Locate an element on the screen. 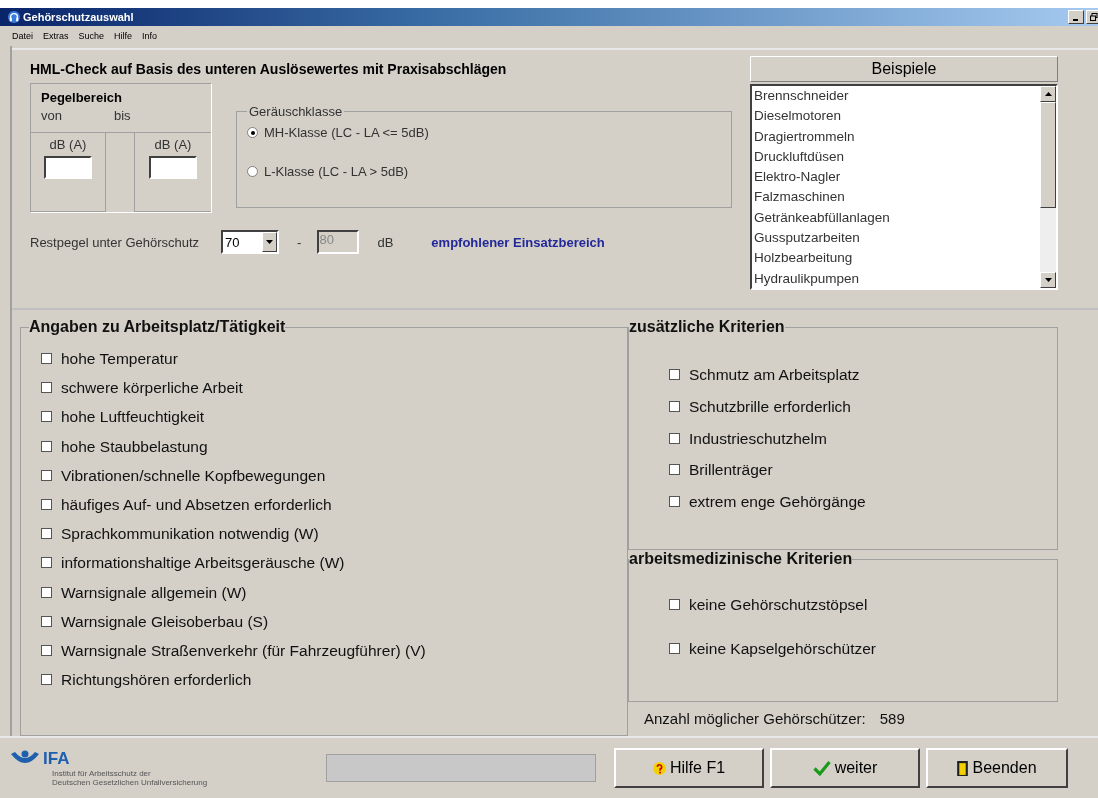  minimize-button is located at coordinates (1076, 17).